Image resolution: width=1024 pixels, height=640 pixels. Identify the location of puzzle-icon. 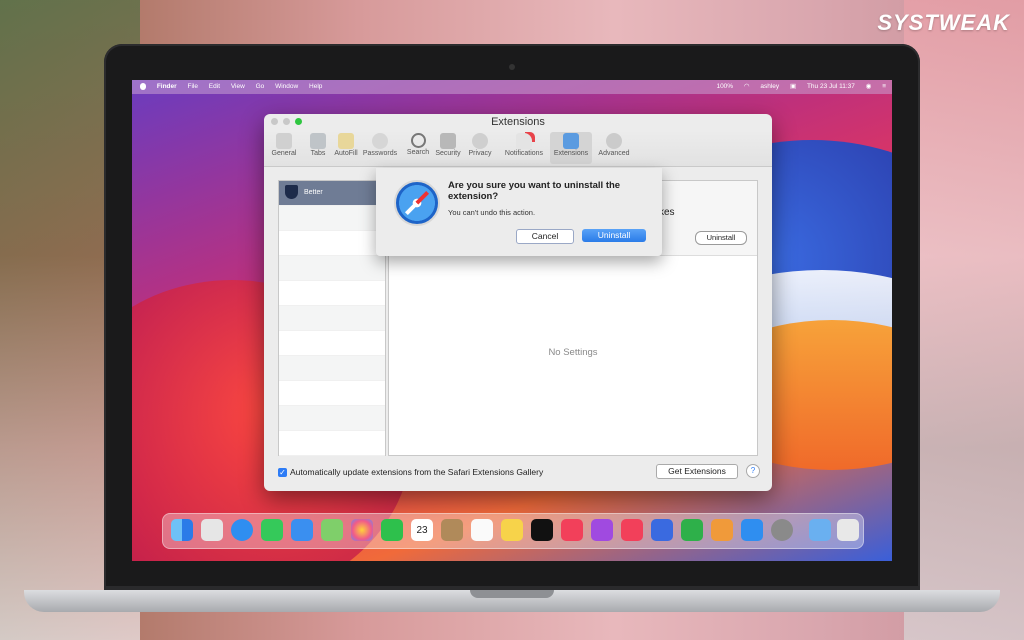
(571, 141).